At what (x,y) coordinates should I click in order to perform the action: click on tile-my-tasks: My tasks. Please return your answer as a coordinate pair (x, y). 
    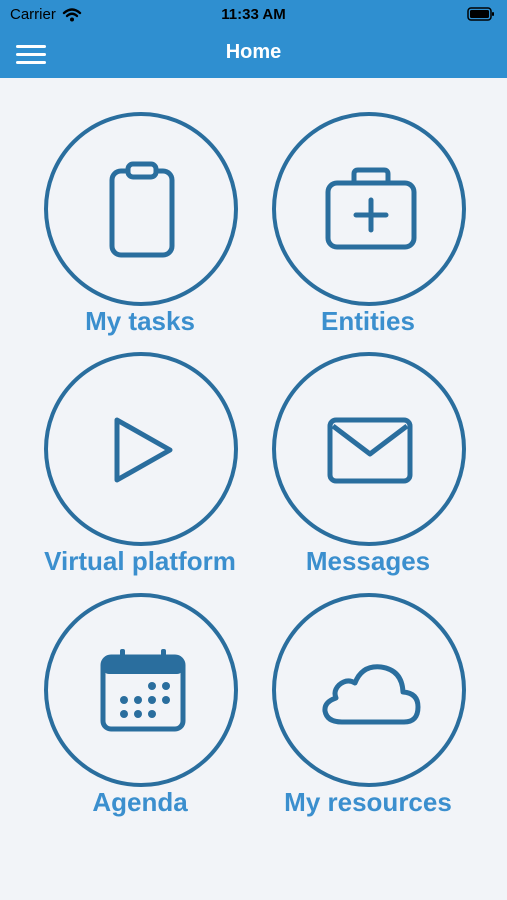
    Looking at the image, I should click on (140, 227).